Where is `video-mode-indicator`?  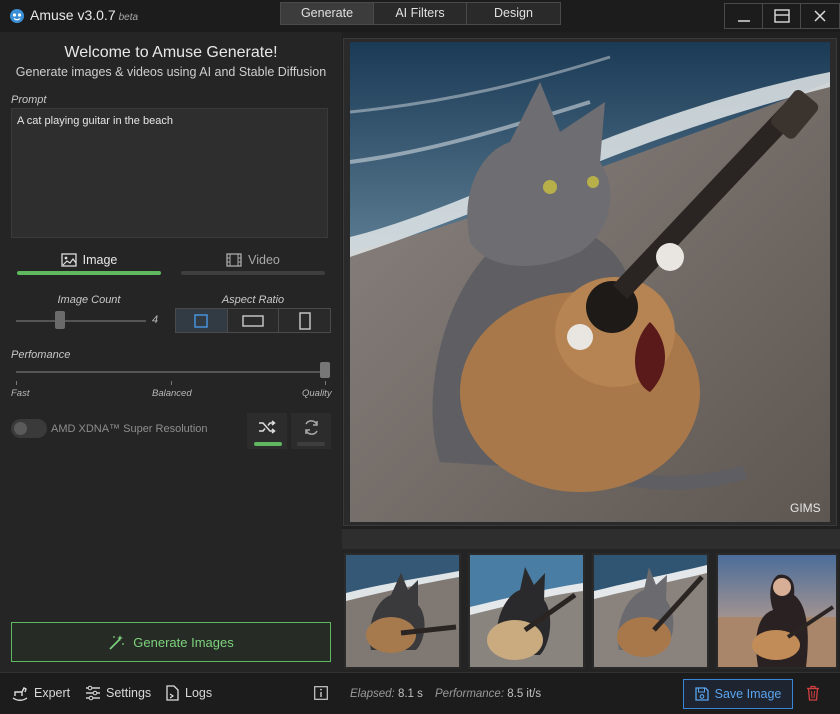 video-mode-indicator is located at coordinates (253, 273).